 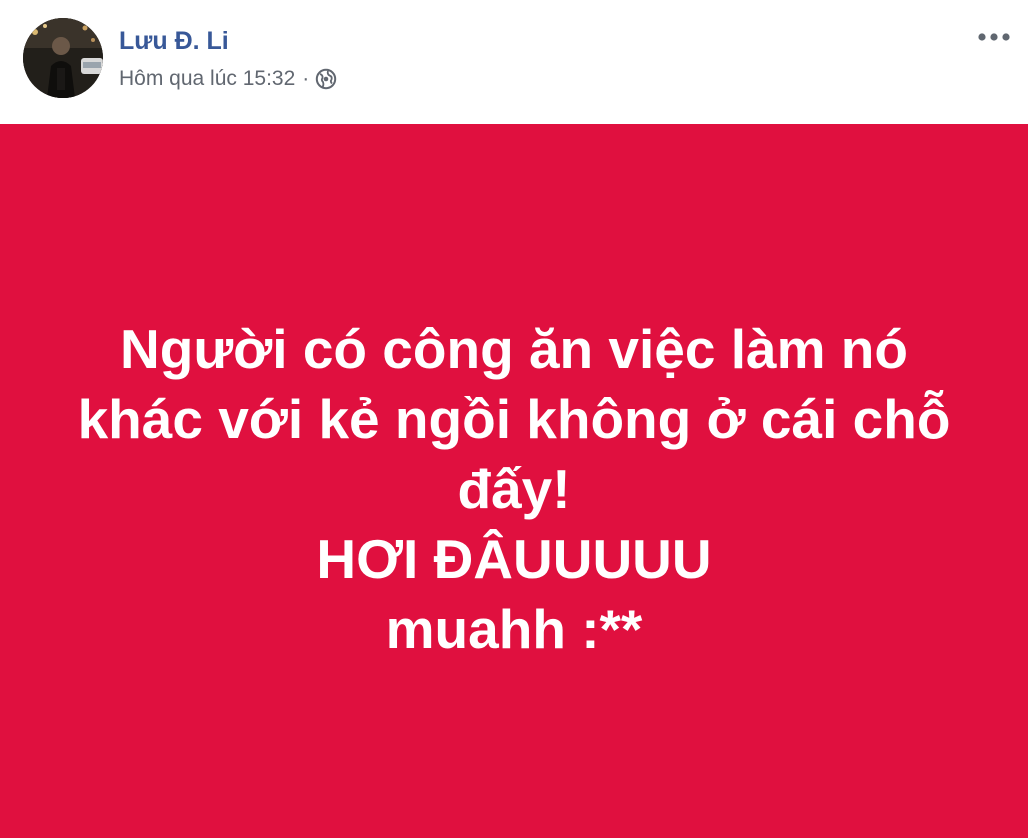 I want to click on author-avatar, so click(x=63, y=58).